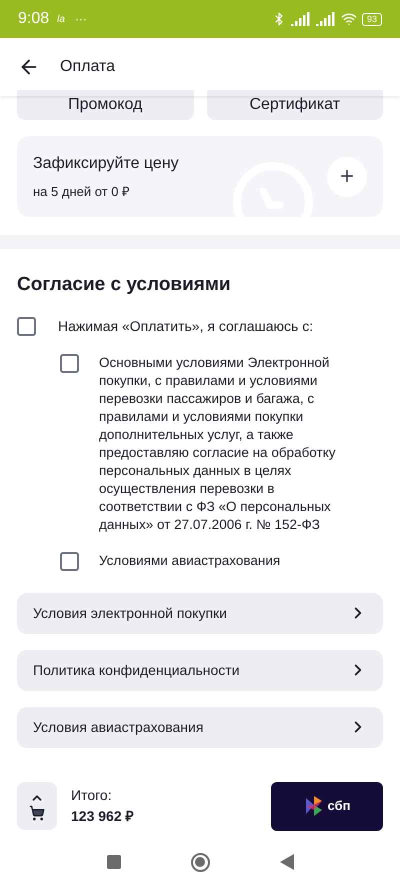 This screenshot has width=400, height=889. What do you see at coordinates (88, 67) in the screenshot?
I see `page-title: Оплата` at bounding box center [88, 67].